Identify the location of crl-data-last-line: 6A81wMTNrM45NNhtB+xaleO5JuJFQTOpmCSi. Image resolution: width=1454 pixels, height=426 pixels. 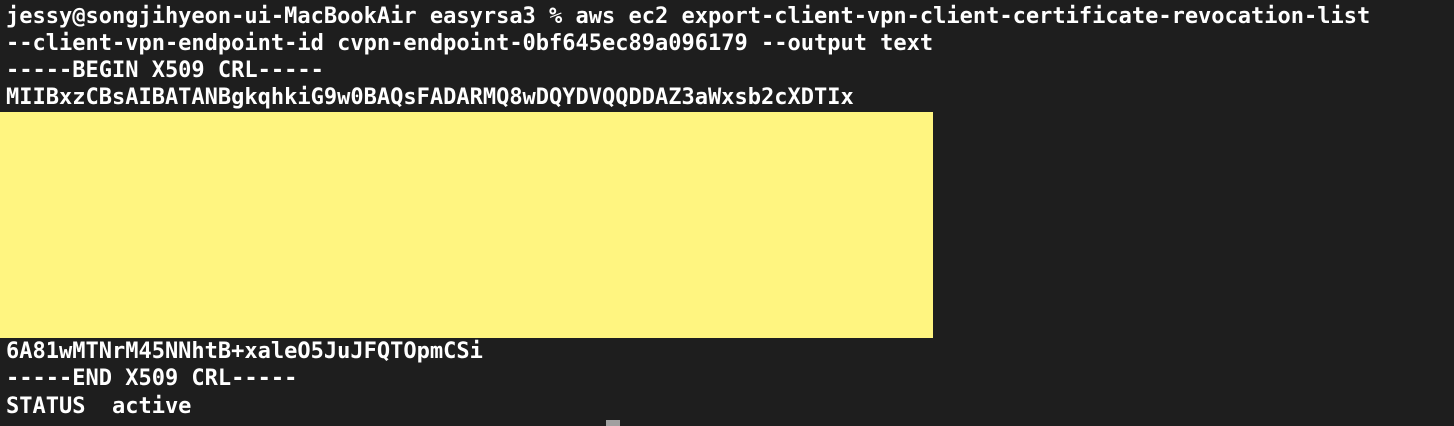
(244, 351).